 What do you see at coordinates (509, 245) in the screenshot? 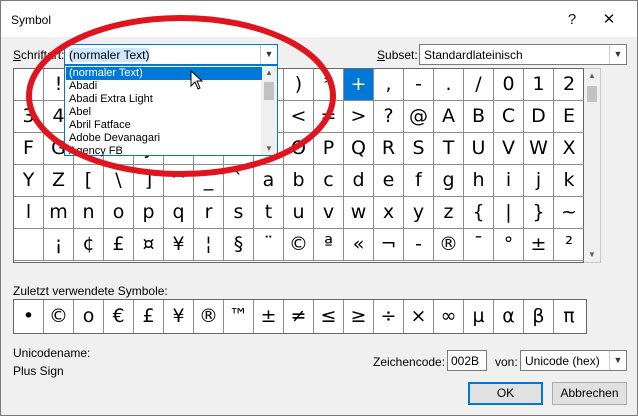
I see `symbol-cell: °` at bounding box center [509, 245].